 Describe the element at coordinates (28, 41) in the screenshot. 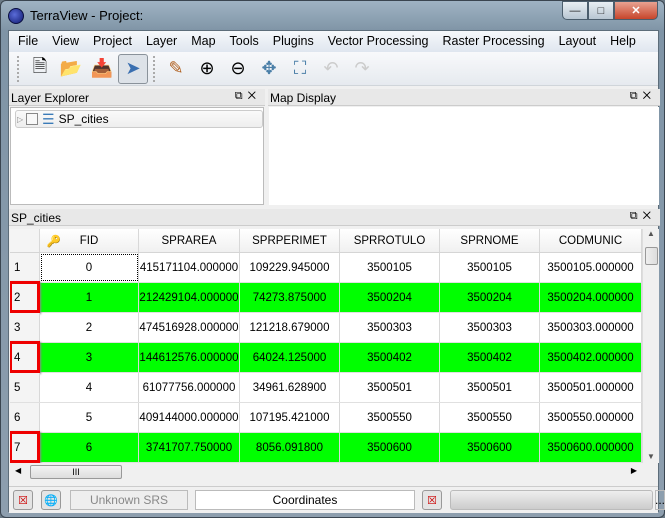

I see `menu-file: File` at that location.